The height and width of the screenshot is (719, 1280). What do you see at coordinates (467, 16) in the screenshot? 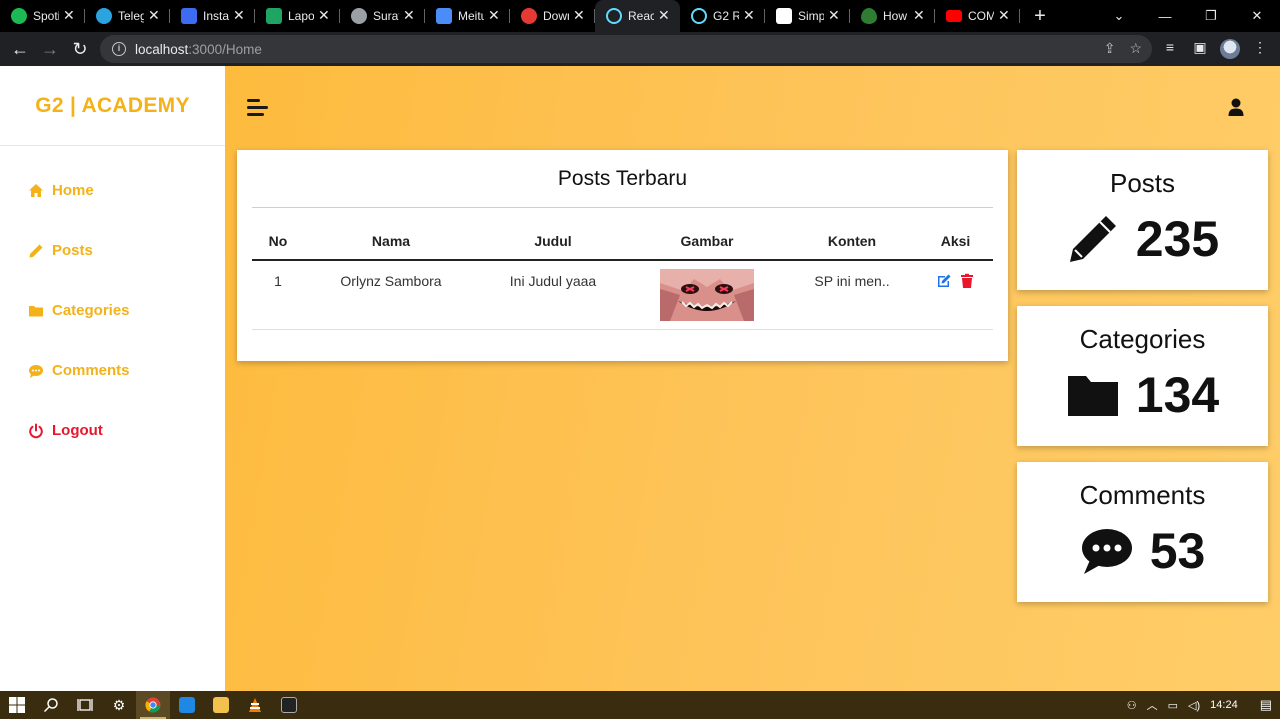
I see `browser-tab: Meitu✕` at bounding box center [467, 16].